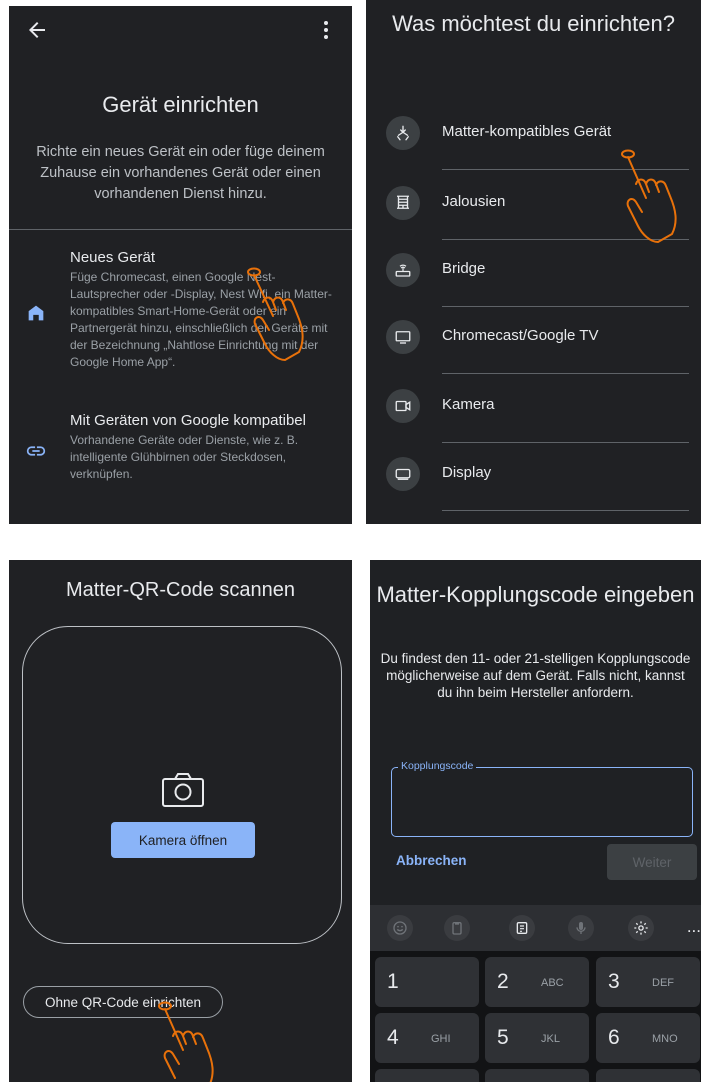  I want to click on more-options-icon, so click(326, 30).